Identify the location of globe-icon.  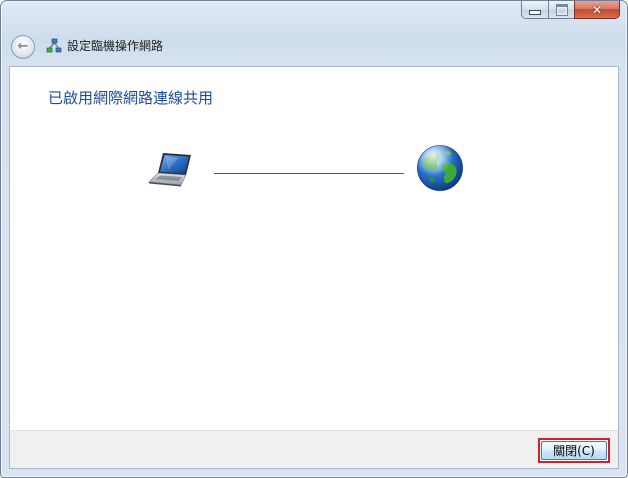
(440, 168).